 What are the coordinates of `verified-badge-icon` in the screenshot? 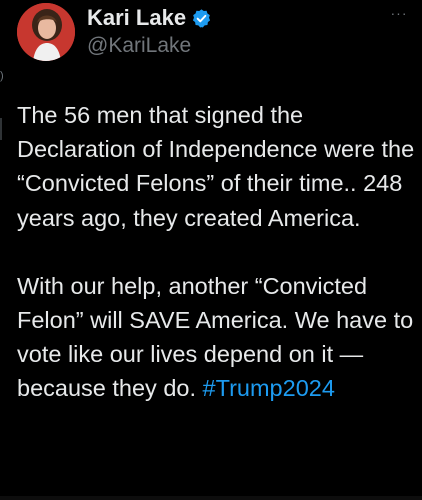 It's located at (201, 18).